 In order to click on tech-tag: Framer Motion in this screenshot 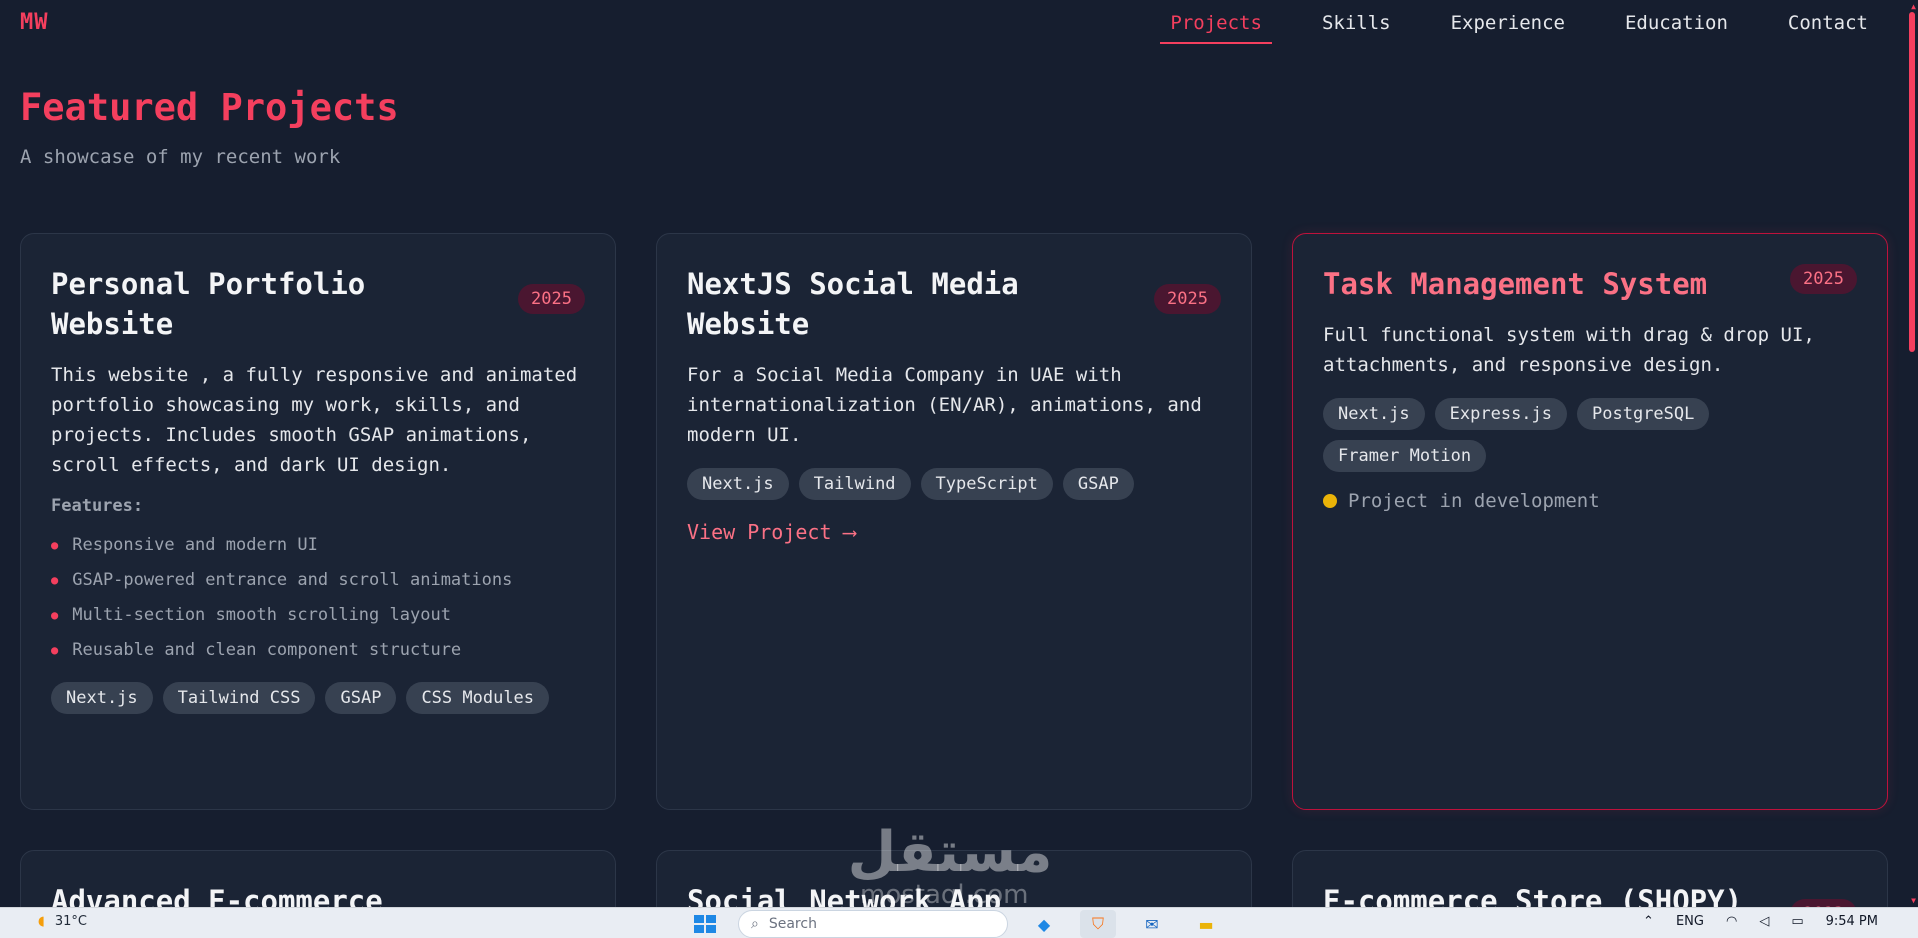, I will do `click(1405, 456)`.